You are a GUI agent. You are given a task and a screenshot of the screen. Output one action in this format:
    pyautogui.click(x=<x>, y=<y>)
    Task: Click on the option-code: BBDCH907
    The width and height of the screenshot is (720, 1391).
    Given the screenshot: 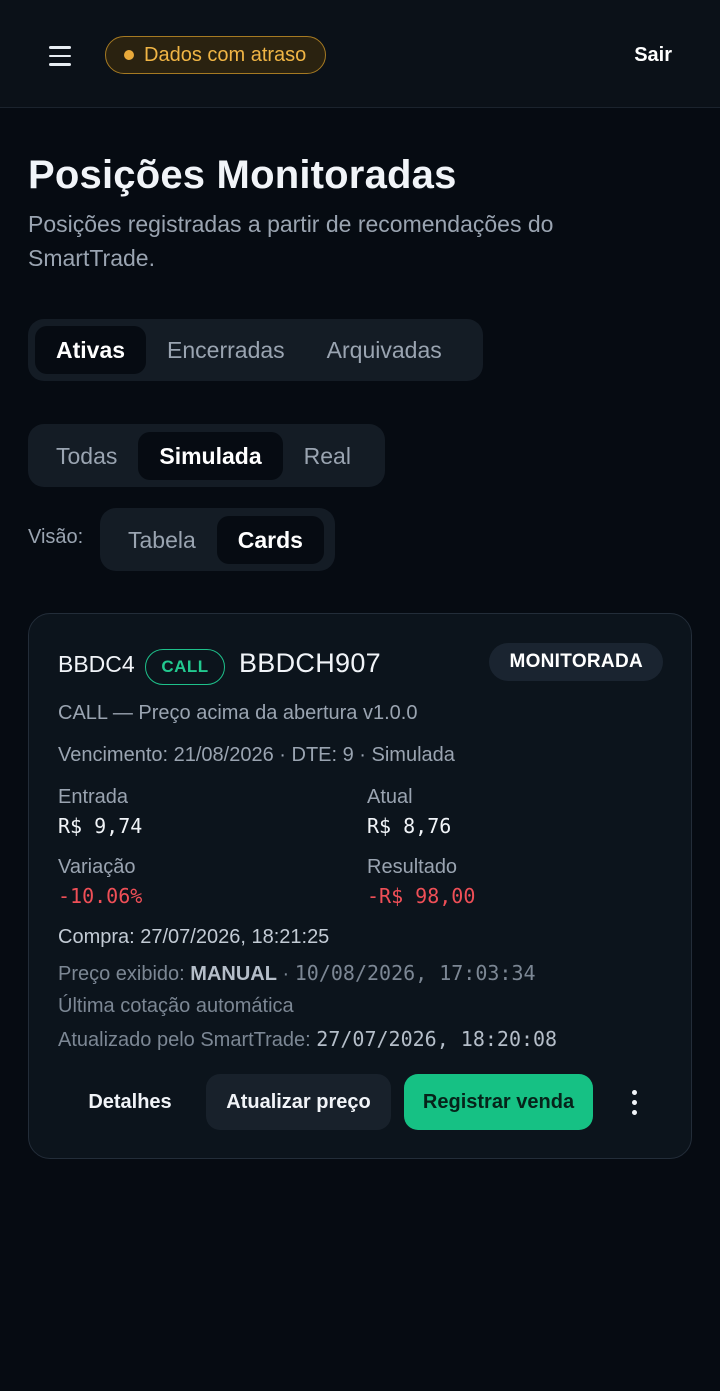 What is the action you would take?
    pyautogui.click(x=310, y=663)
    